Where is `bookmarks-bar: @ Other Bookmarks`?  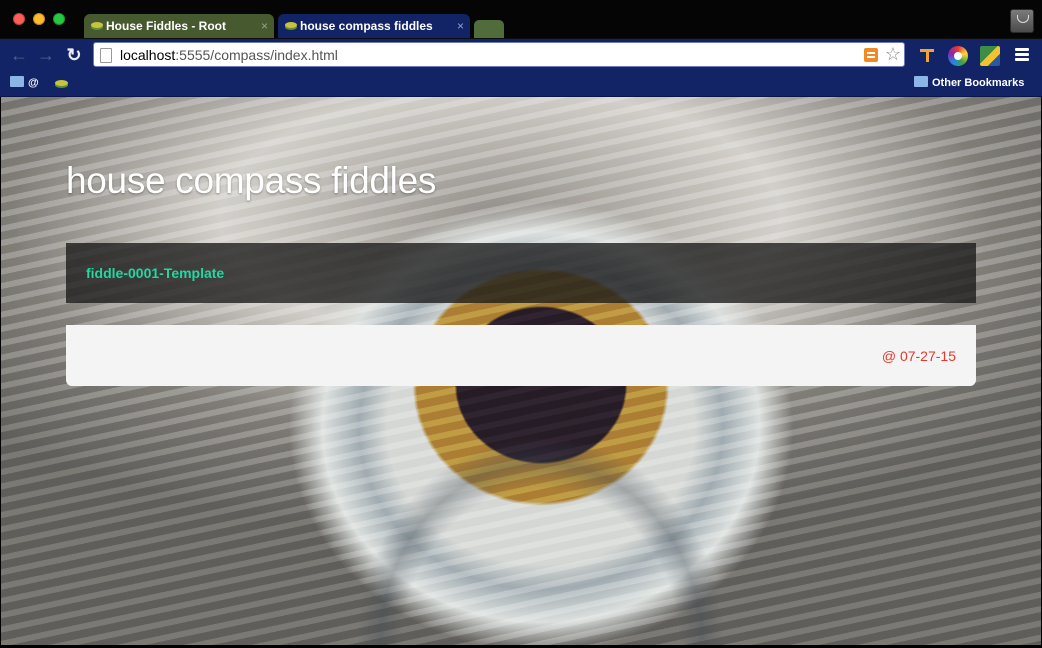 bookmarks-bar: @ Other Bookmarks is located at coordinates (521, 84).